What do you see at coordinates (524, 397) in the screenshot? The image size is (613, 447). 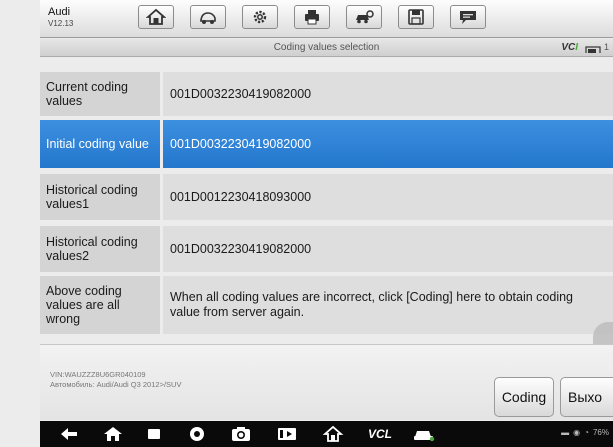 I see `coding-button: Coding` at bounding box center [524, 397].